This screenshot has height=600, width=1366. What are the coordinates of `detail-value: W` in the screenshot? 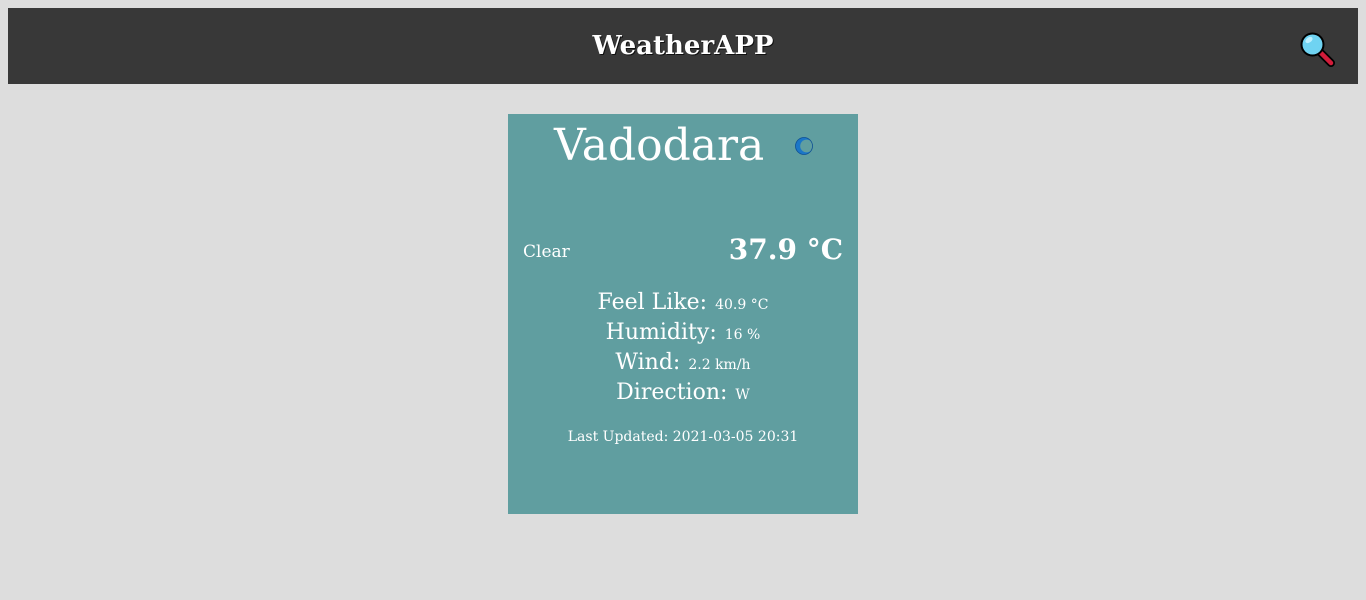 It's located at (742, 395).